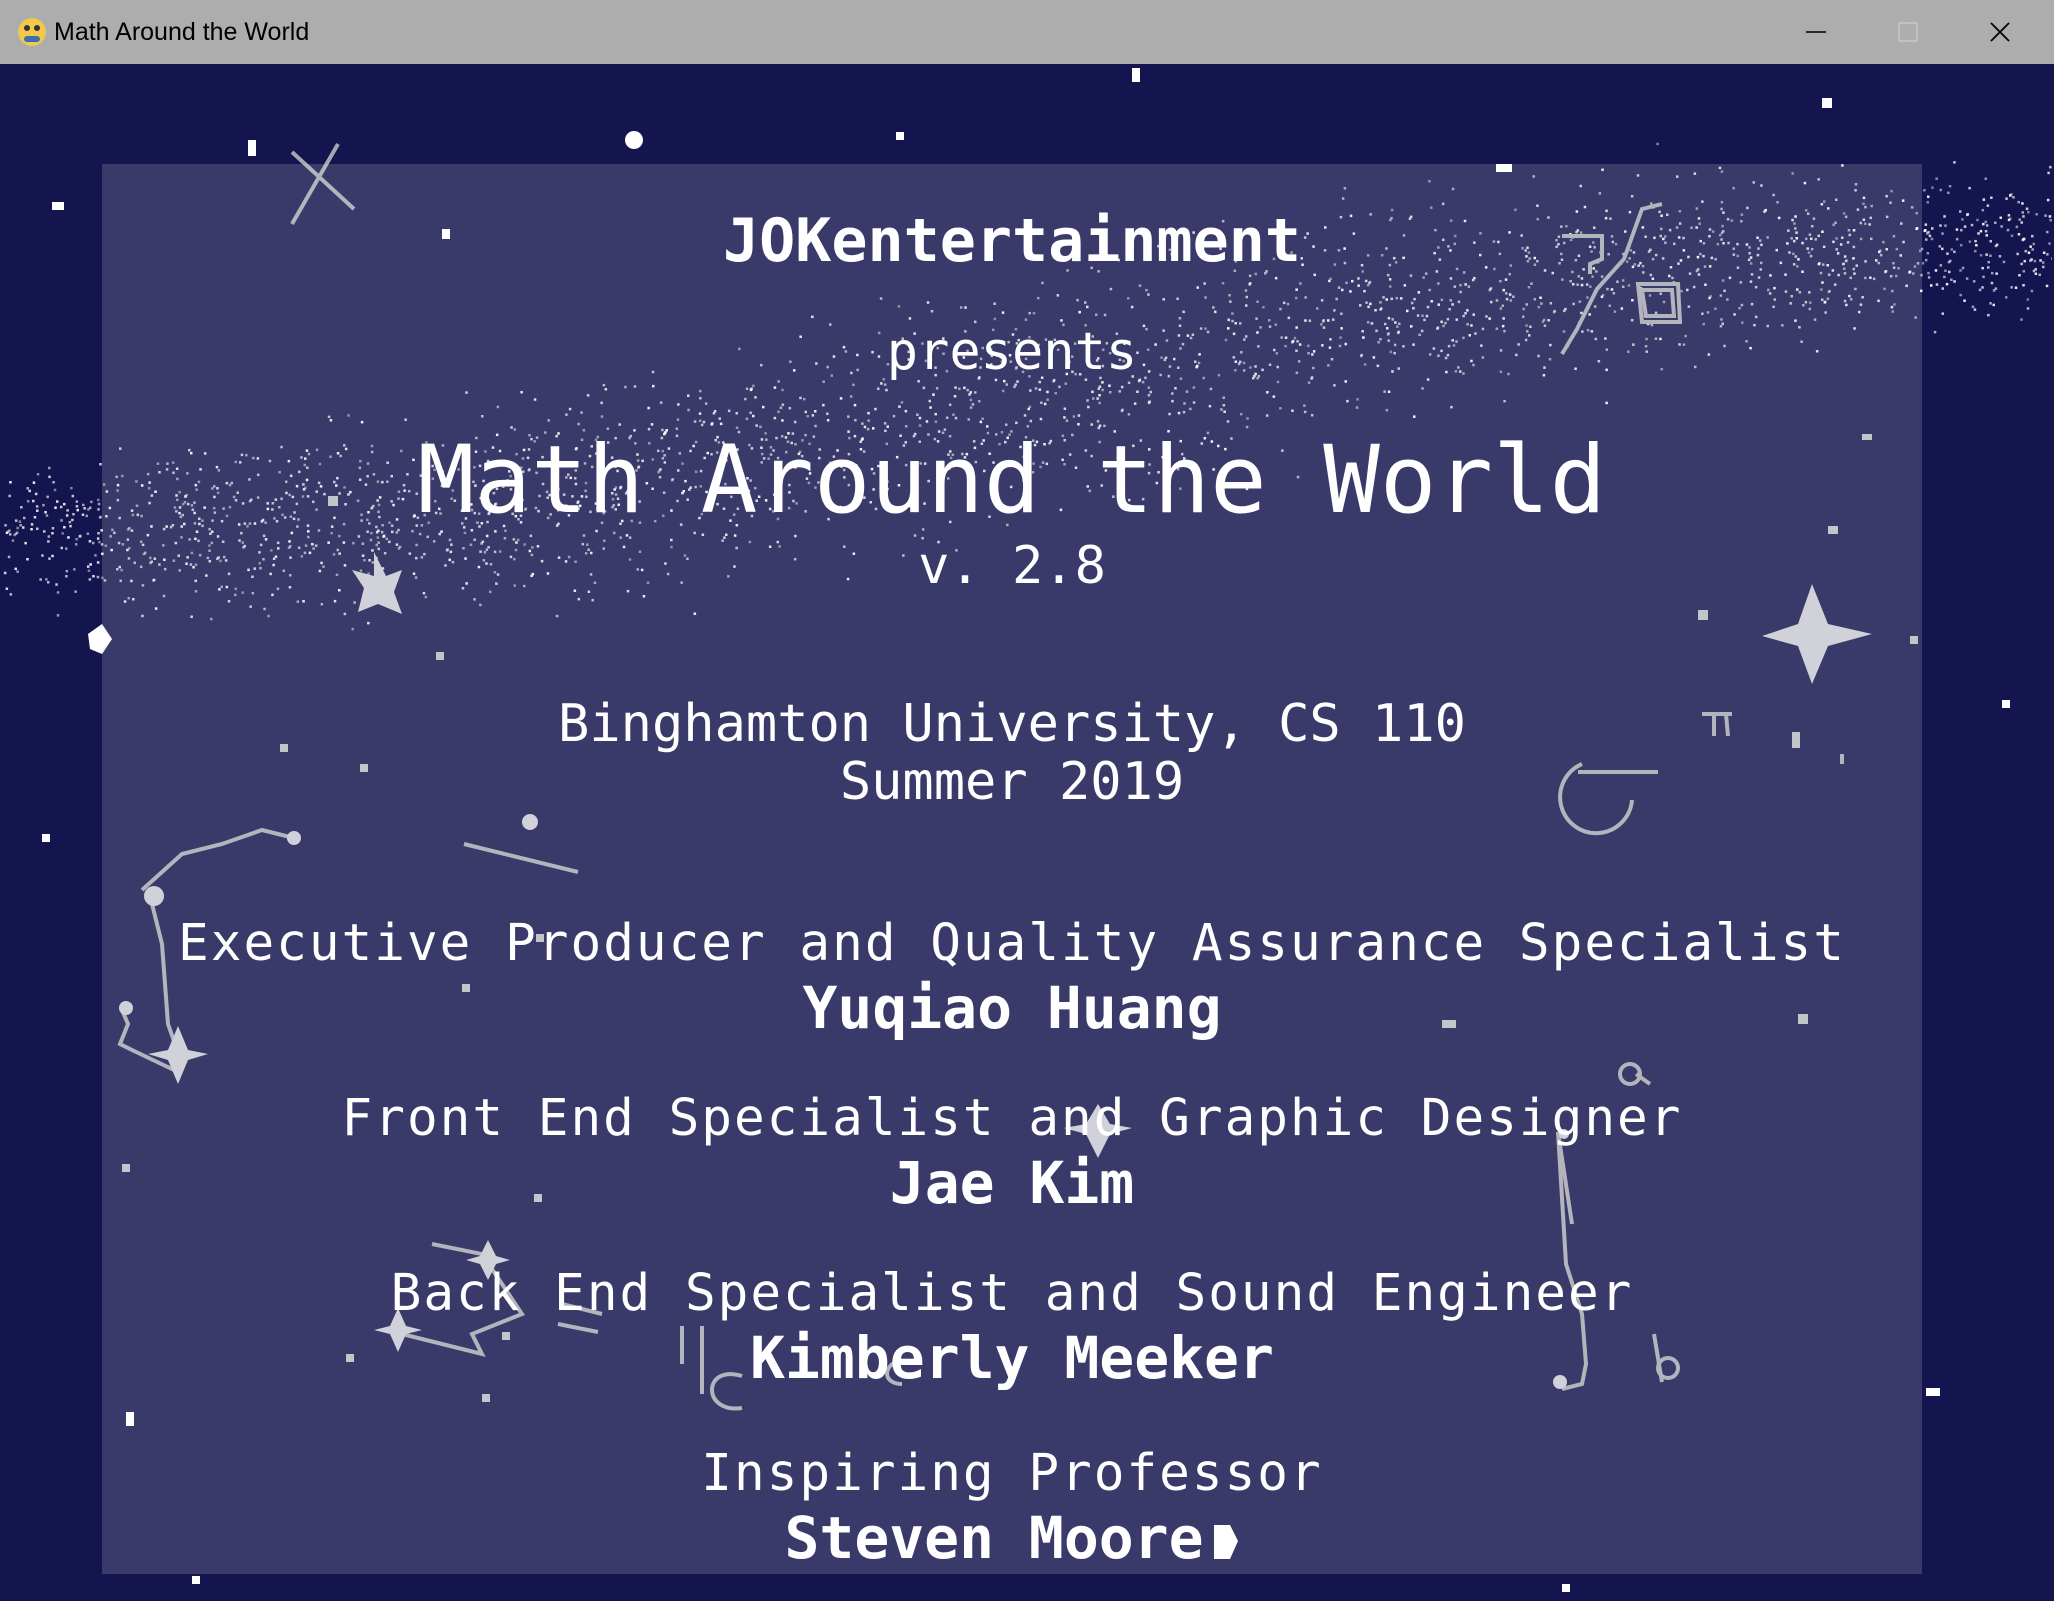 The width and height of the screenshot is (2054, 1601). I want to click on maximize-icon, so click(1908, 32).